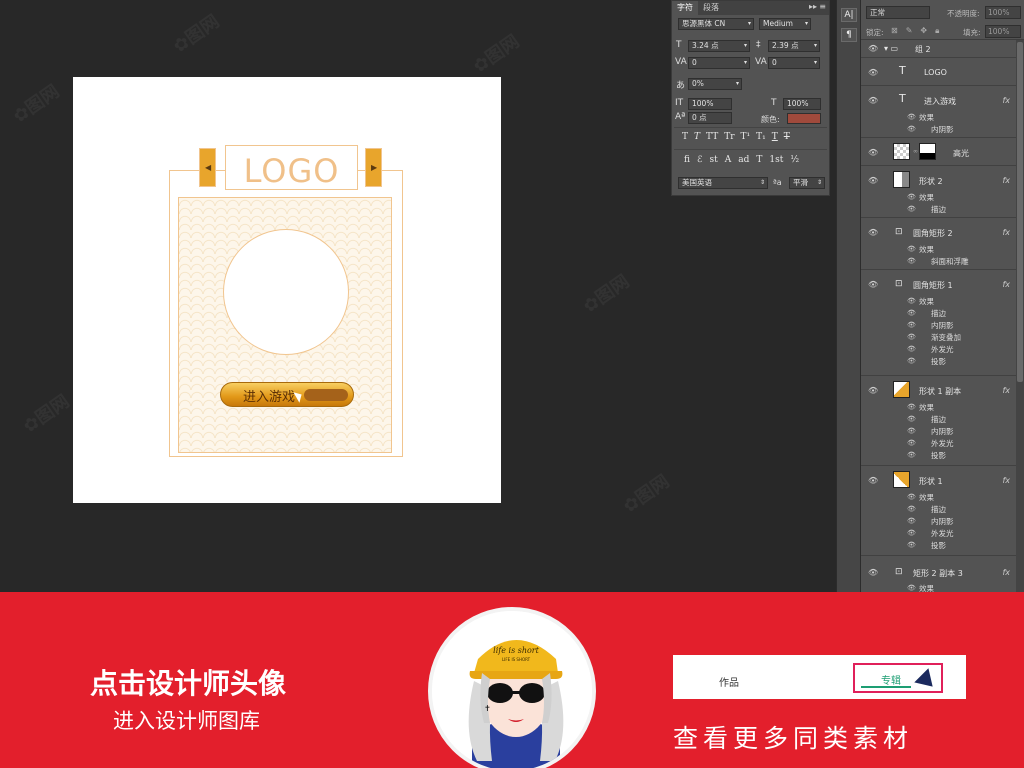  What do you see at coordinates (719, 63) in the screenshot?
I see `kerning-field: 0 ▾` at bounding box center [719, 63].